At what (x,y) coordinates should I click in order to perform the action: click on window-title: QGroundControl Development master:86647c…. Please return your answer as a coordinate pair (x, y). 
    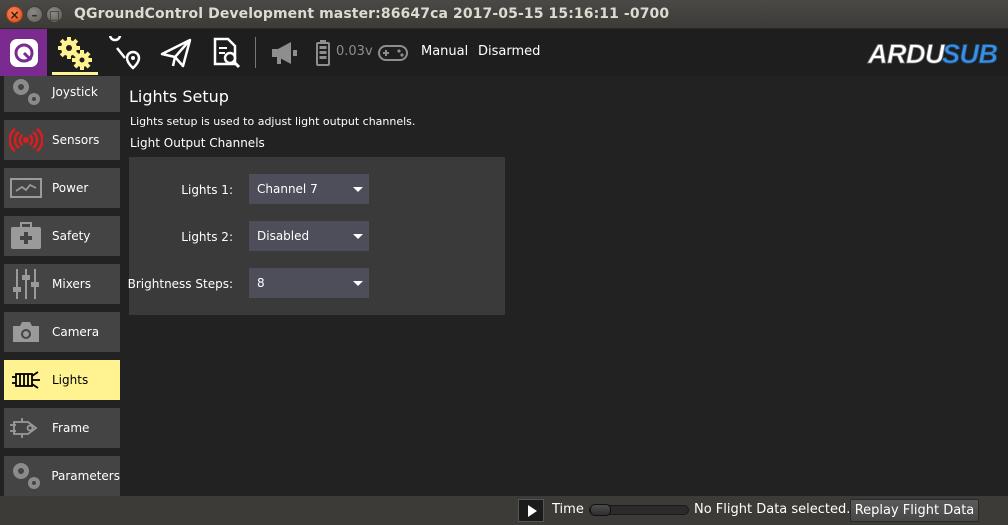
    Looking at the image, I should click on (372, 14).